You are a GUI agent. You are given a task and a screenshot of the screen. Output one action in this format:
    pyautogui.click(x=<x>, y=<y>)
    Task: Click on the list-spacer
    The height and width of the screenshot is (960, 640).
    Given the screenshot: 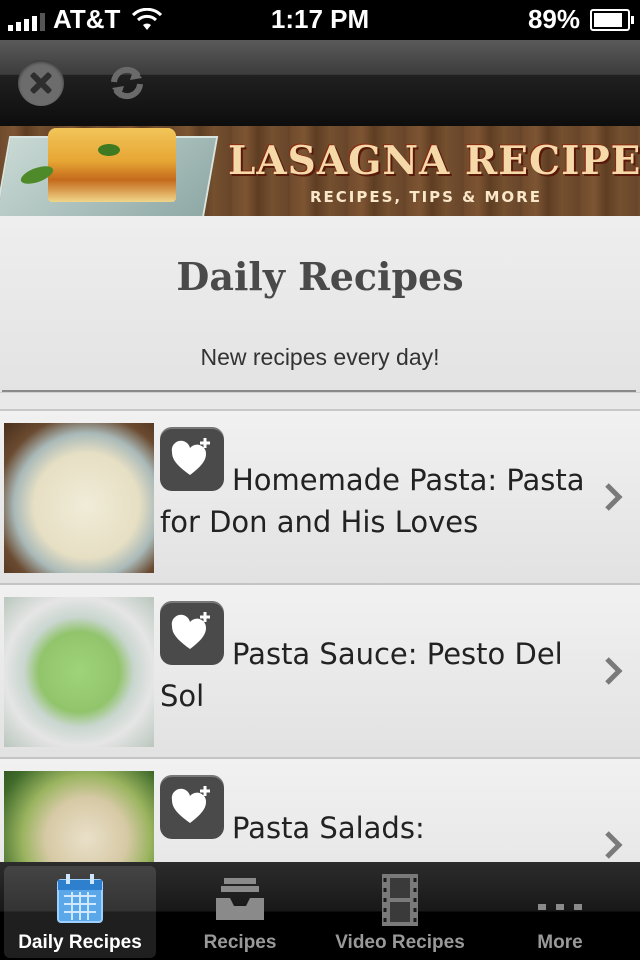 What is the action you would take?
    pyautogui.click(x=320, y=401)
    